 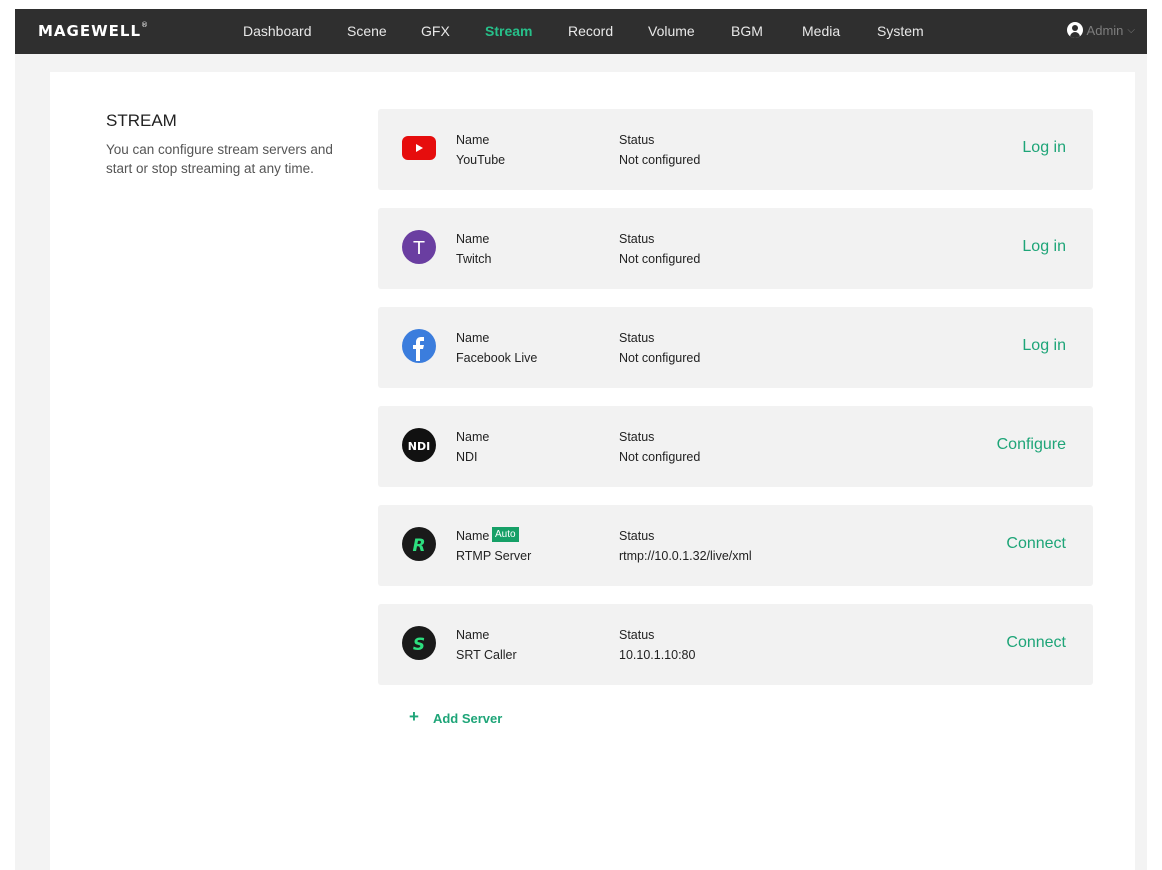 What do you see at coordinates (1131, 30) in the screenshot?
I see `chevron-down-icon: ⌵` at bounding box center [1131, 30].